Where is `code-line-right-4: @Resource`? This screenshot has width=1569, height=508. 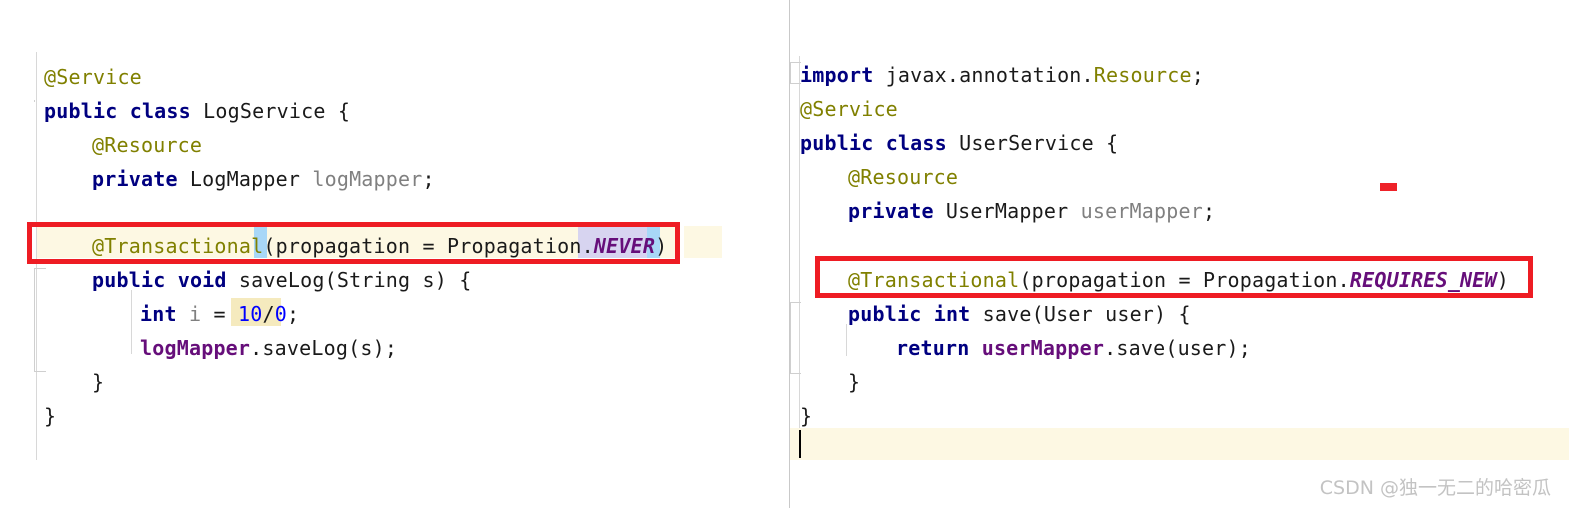 code-line-right-4: @Resource is located at coordinates (903, 177).